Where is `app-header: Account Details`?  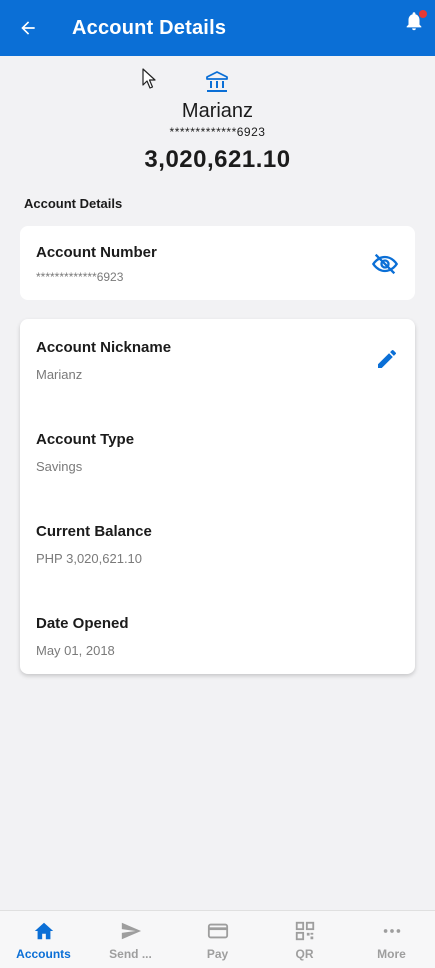 app-header: Account Details is located at coordinates (217, 28).